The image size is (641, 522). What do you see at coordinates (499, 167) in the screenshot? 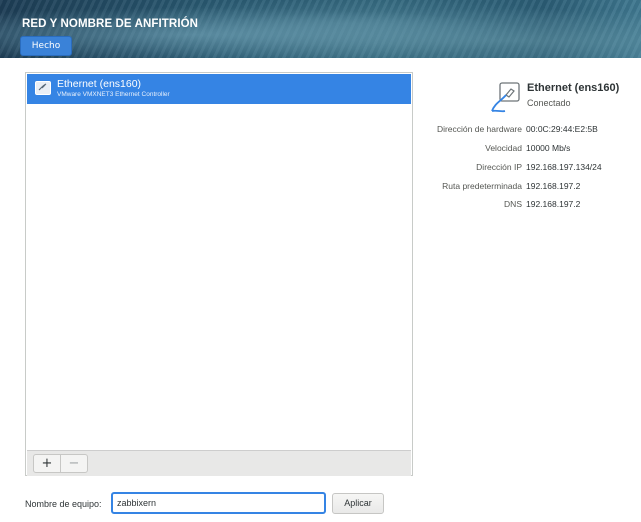
I see `ip-address-label: Dirección IP` at bounding box center [499, 167].